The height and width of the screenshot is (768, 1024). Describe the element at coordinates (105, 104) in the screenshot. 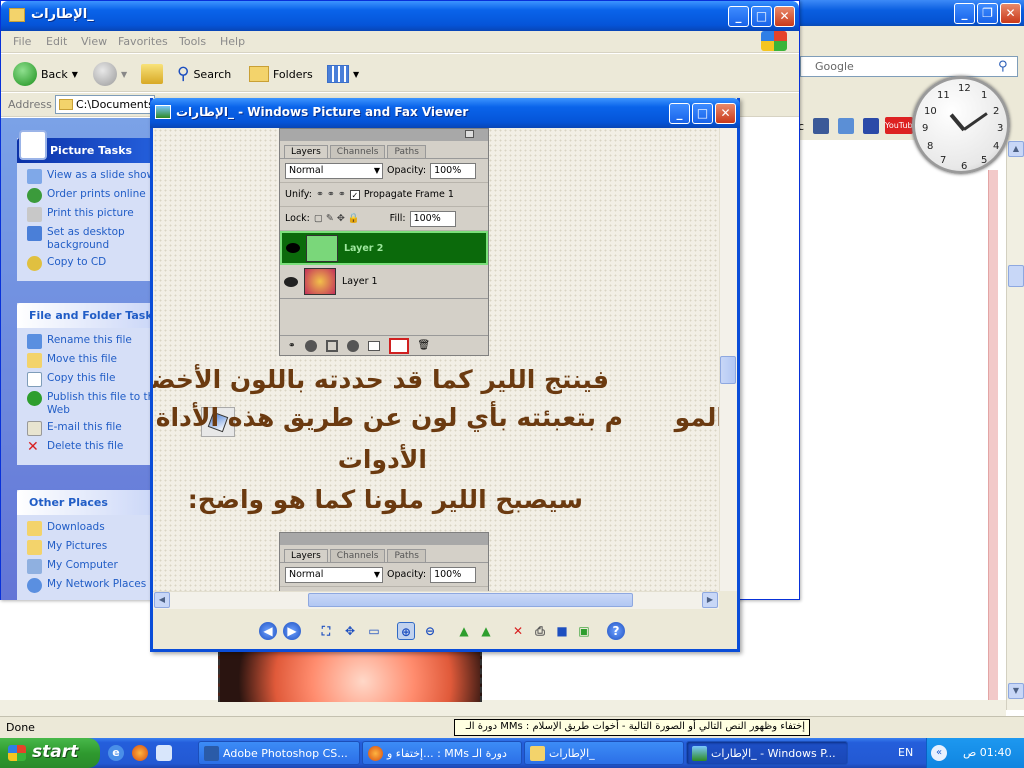

I see `address-input: C:\Documents a` at that location.